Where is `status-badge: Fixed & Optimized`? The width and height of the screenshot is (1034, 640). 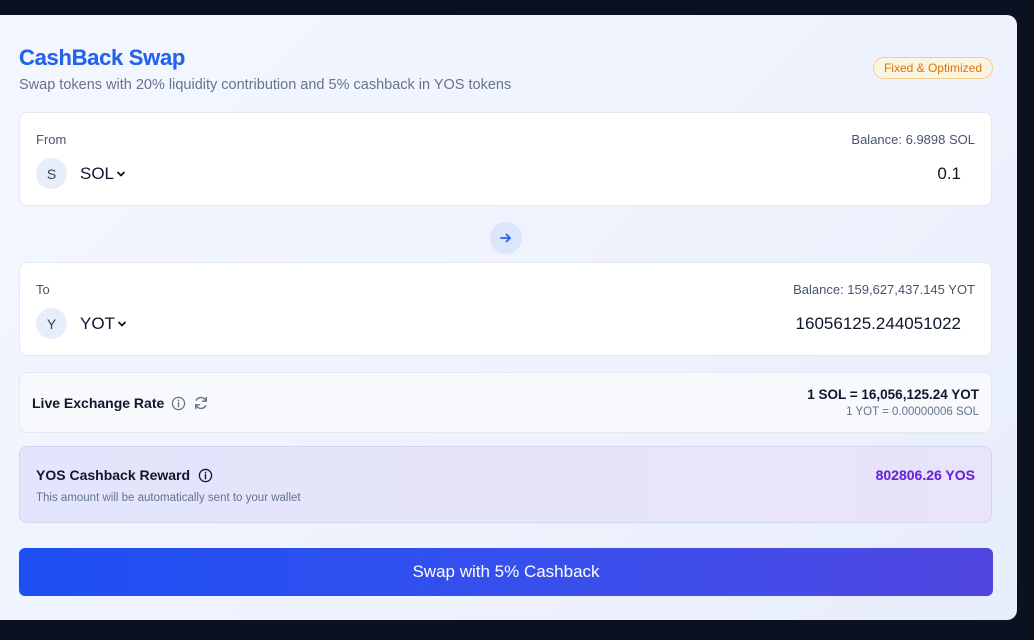 status-badge: Fixed & Optimized is located at coordinates (932, 68).